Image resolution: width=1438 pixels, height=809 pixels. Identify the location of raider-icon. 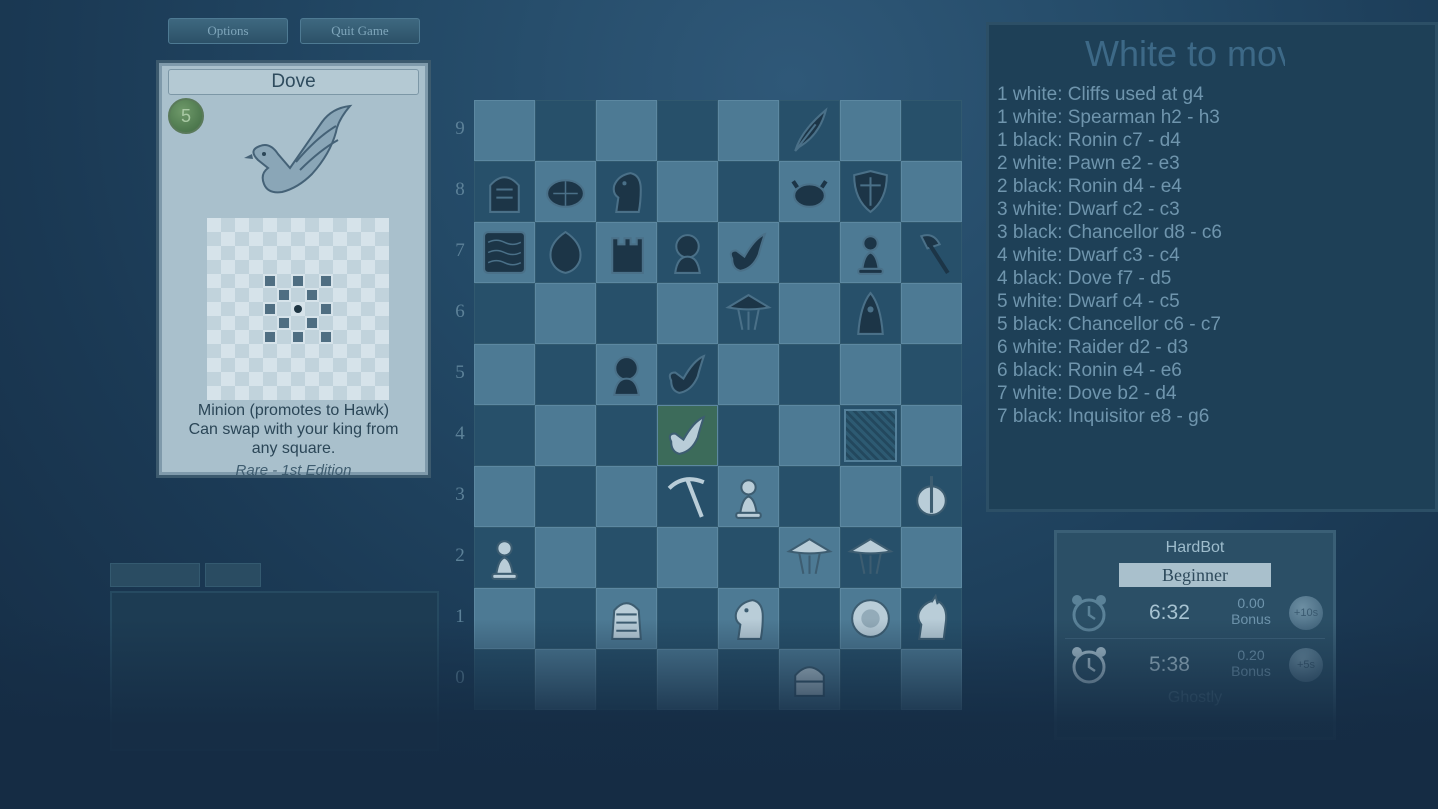
(931, 496).